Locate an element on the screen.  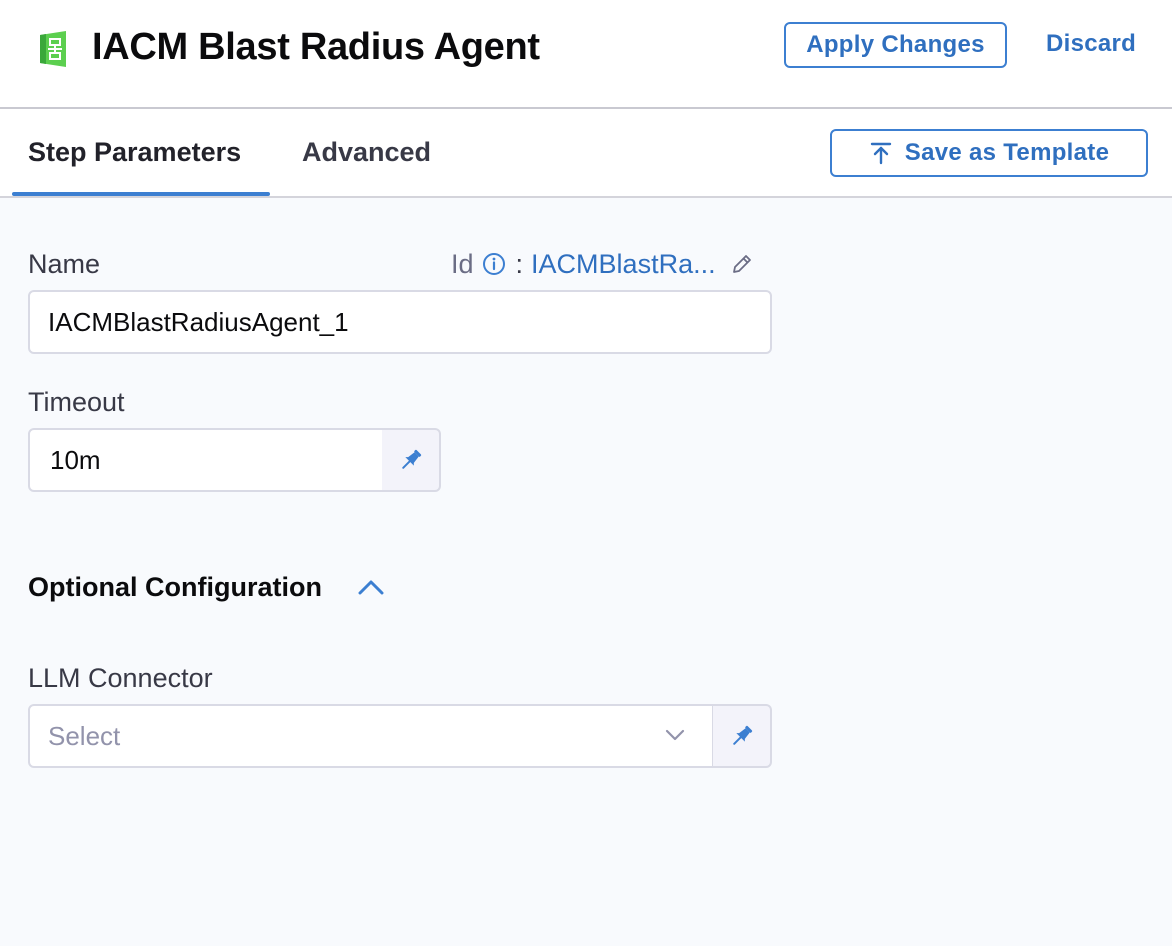
timeout-input-value: 10m is located at coordinates (75, 459).